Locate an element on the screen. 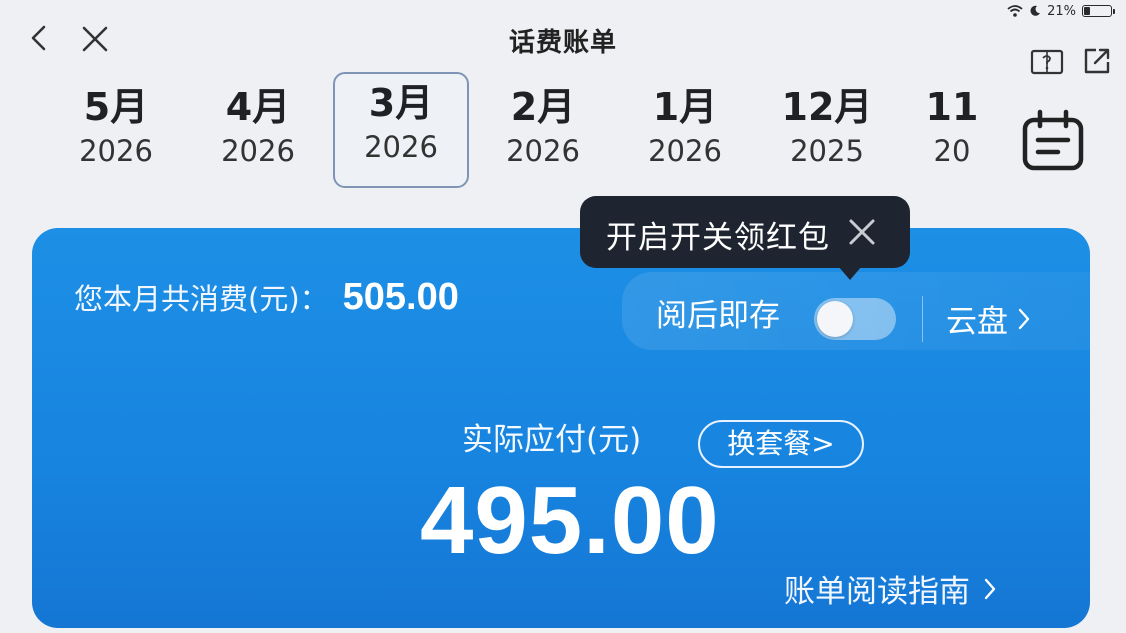 Image resolution: width=1126 pixels, height=633 pixels. monthly-spend: 您本月共消费(元)： 505.00 is located at coordinates (266, 297).